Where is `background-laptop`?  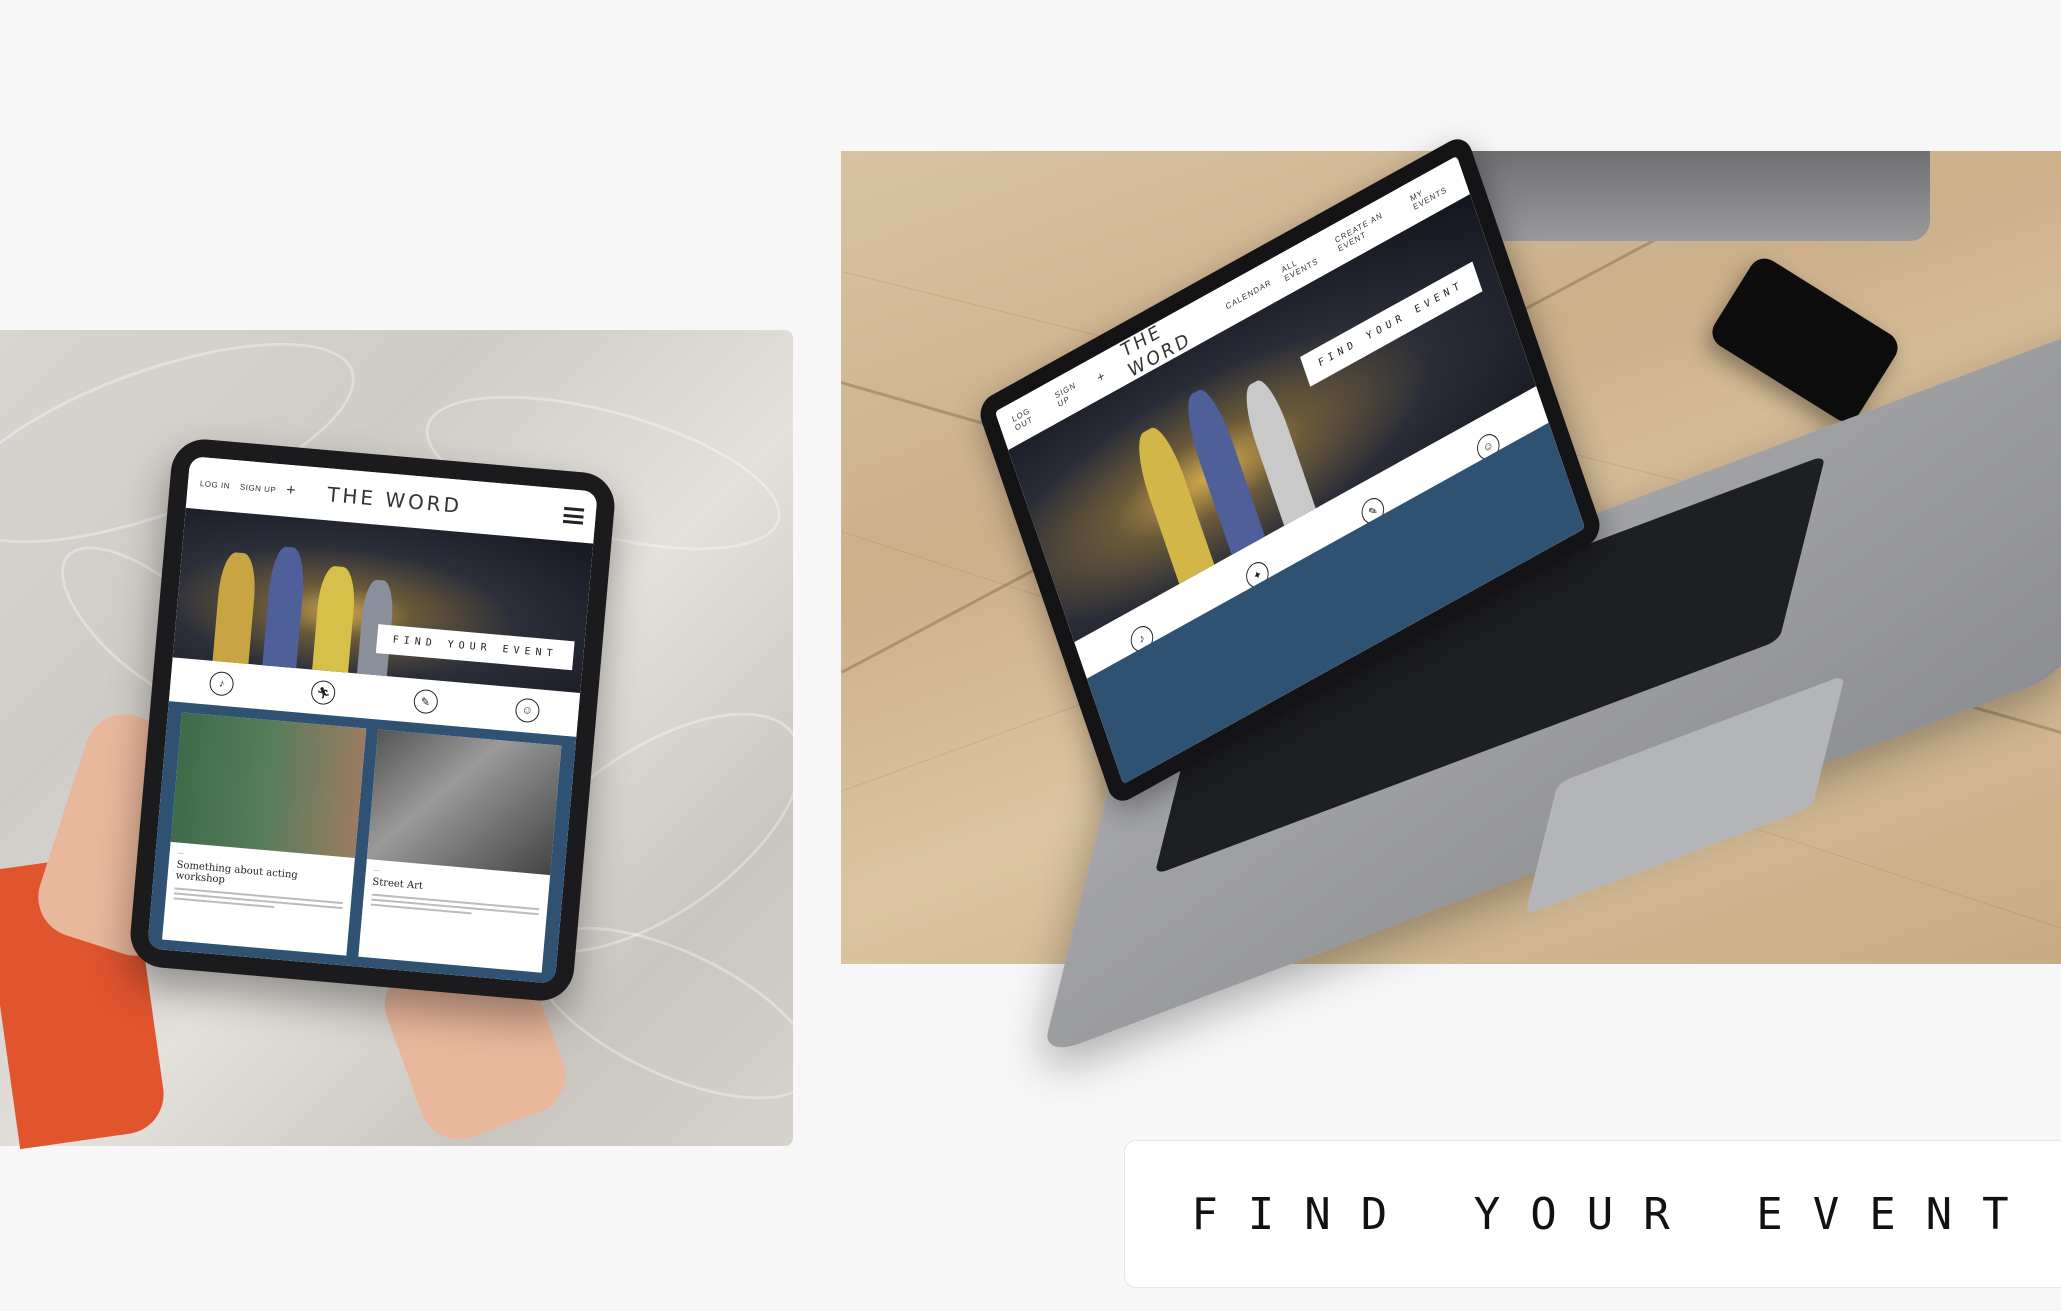 background-laptop is located at coordinates (1700, 196).